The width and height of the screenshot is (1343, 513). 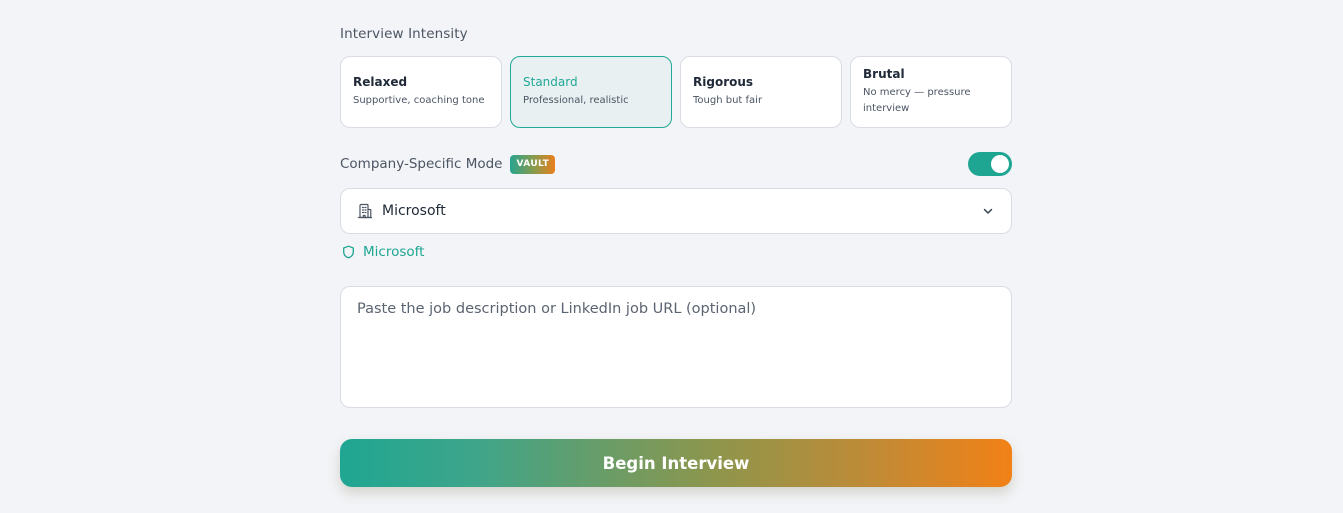 What do you see at coordinates (591, 92) in the screenshot?
I see `intensity-option-standard: Standard Professional, realistic` at bounding box center [591, 92].